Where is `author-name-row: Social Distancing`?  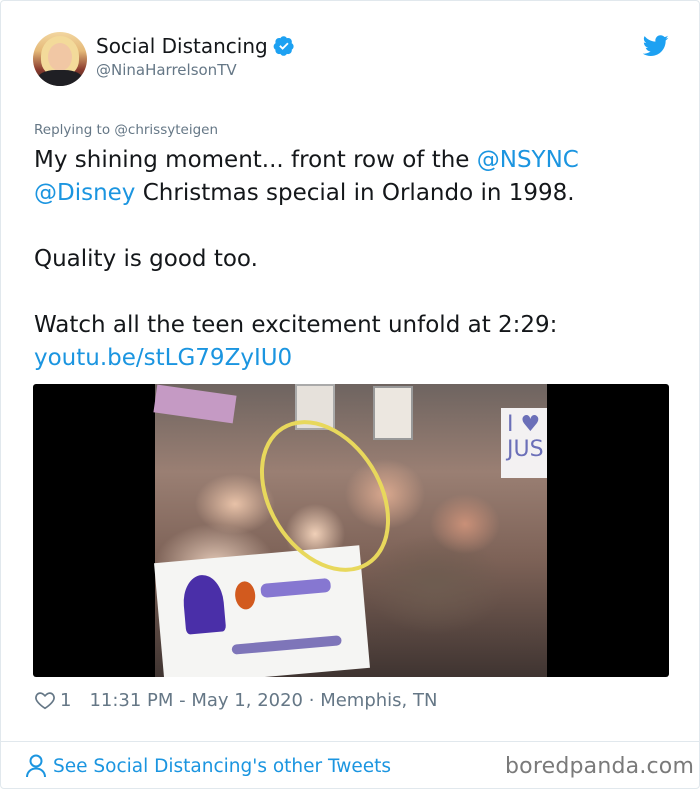
author-name-row: Social Distancing is located at coordinates (195, 46).